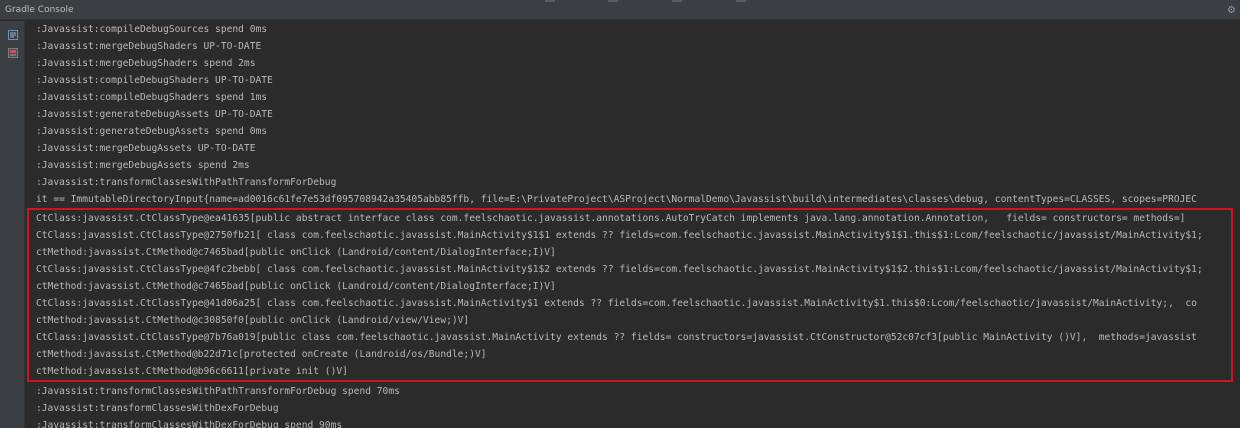  I want to click on console-line: :Javassist:mergeDebugAssets spend 2ms, so click(143, 165).